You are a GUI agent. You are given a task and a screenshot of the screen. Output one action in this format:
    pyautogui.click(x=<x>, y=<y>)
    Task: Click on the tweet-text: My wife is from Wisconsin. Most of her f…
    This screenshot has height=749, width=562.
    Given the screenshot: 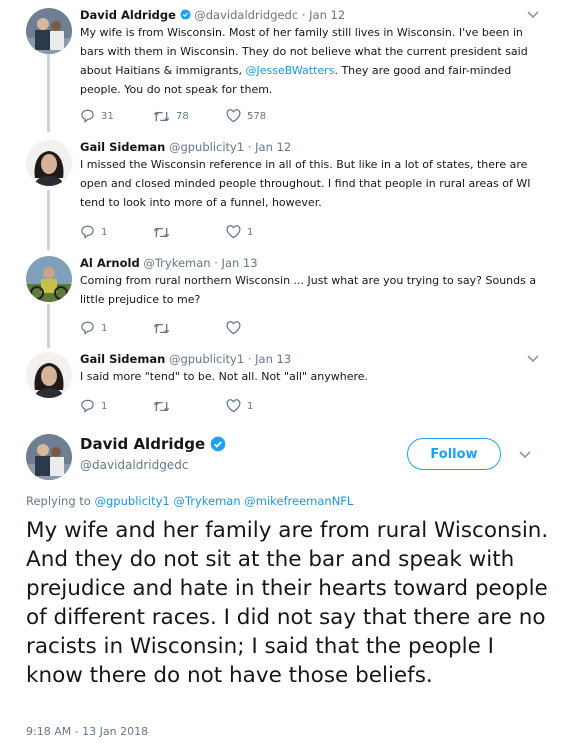 What is the action you would take?
    pyautogui.click(x=304, y=61)
    